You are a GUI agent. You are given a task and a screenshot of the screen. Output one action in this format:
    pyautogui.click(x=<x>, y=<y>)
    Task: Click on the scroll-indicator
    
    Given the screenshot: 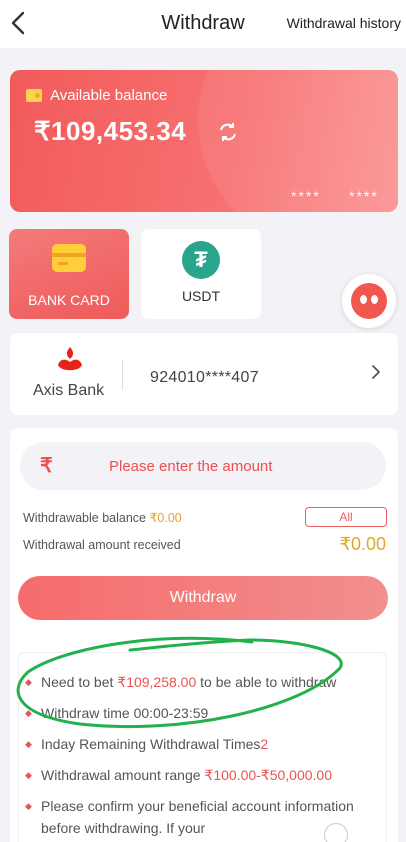 What is the action you would take?
    pyautogui.click(x=336, y=832)
    